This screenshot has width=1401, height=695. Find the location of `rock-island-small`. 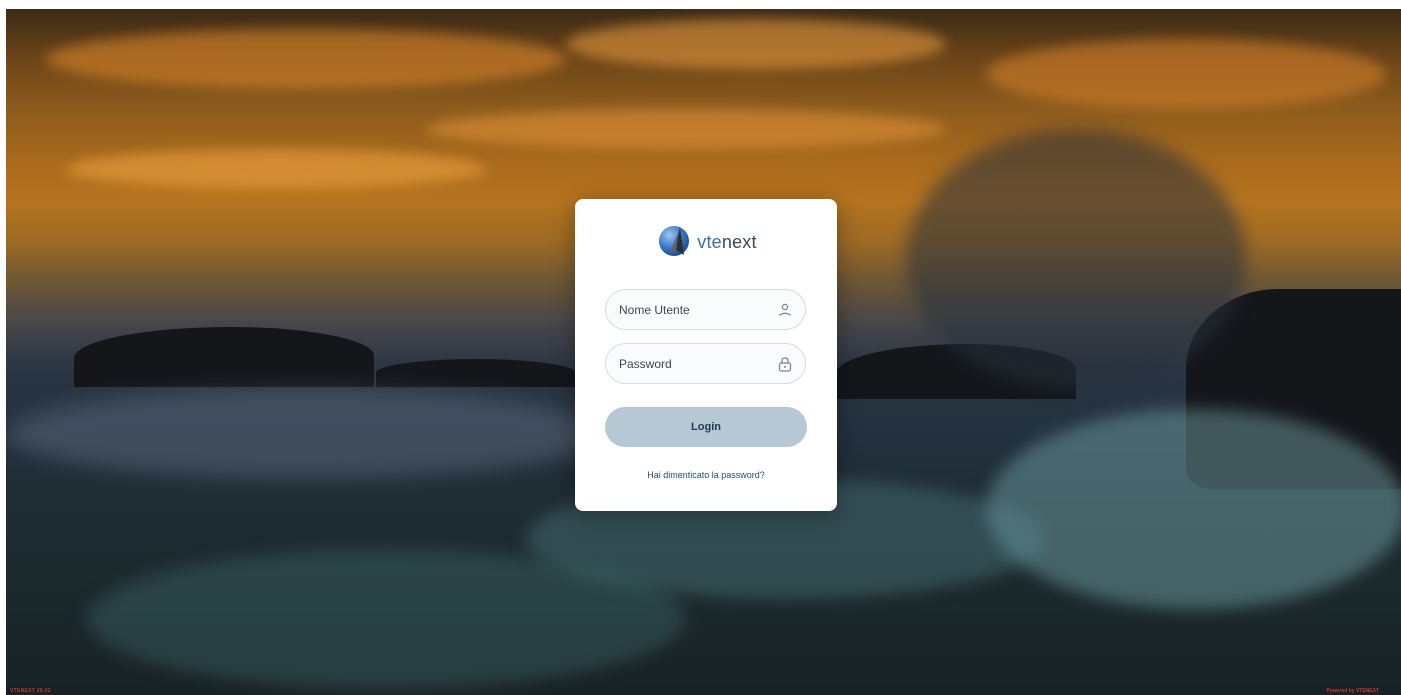

rock-island-small is located at coordinates (476, 373).